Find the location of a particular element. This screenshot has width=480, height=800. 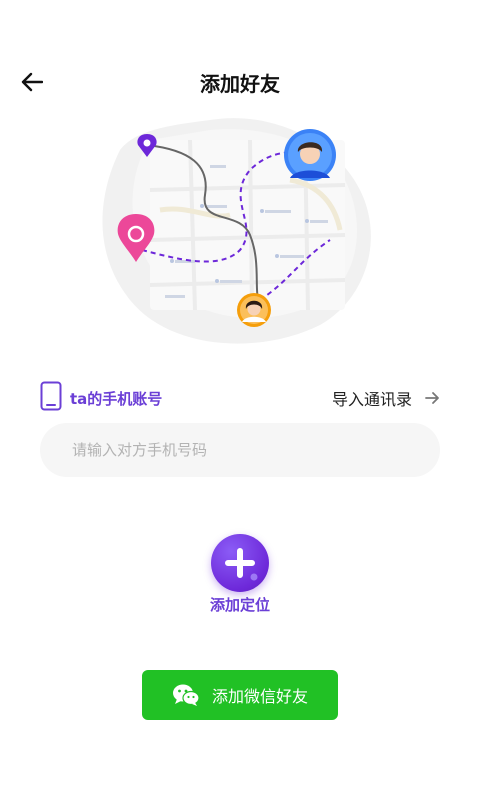

header-bar: 添加好友 is located at coordinates (240, 82).